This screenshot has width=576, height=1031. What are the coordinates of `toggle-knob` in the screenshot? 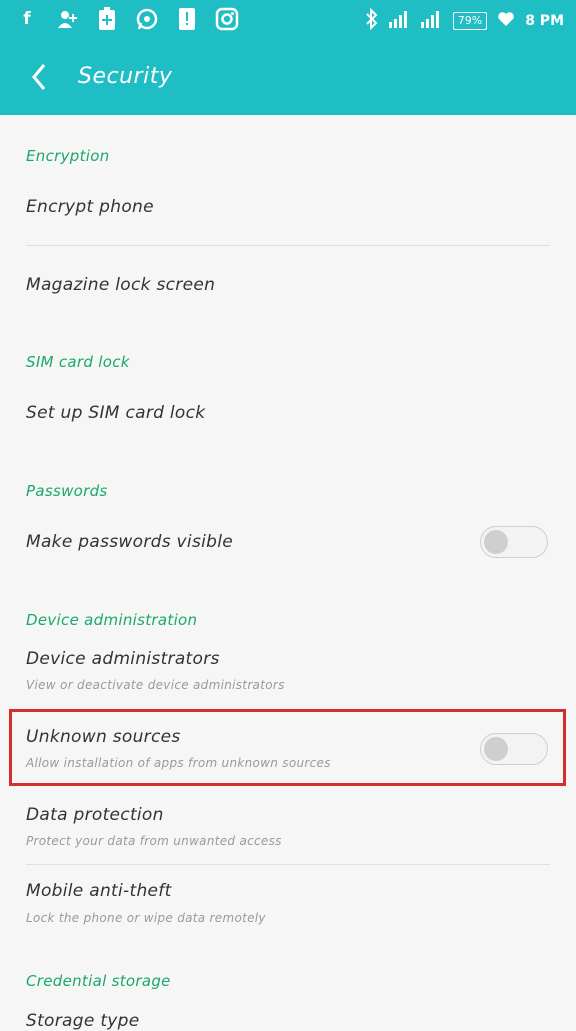 It's located at (496, 542).